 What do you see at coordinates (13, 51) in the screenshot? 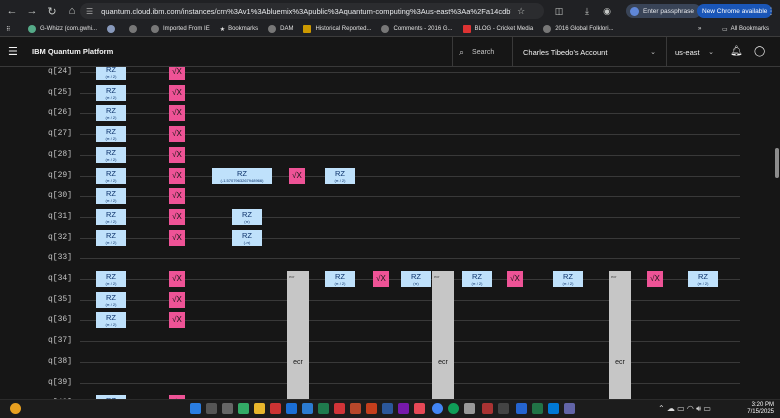
I see `hamburger-menu-icon: ☰` at bounding box center [13, 51].